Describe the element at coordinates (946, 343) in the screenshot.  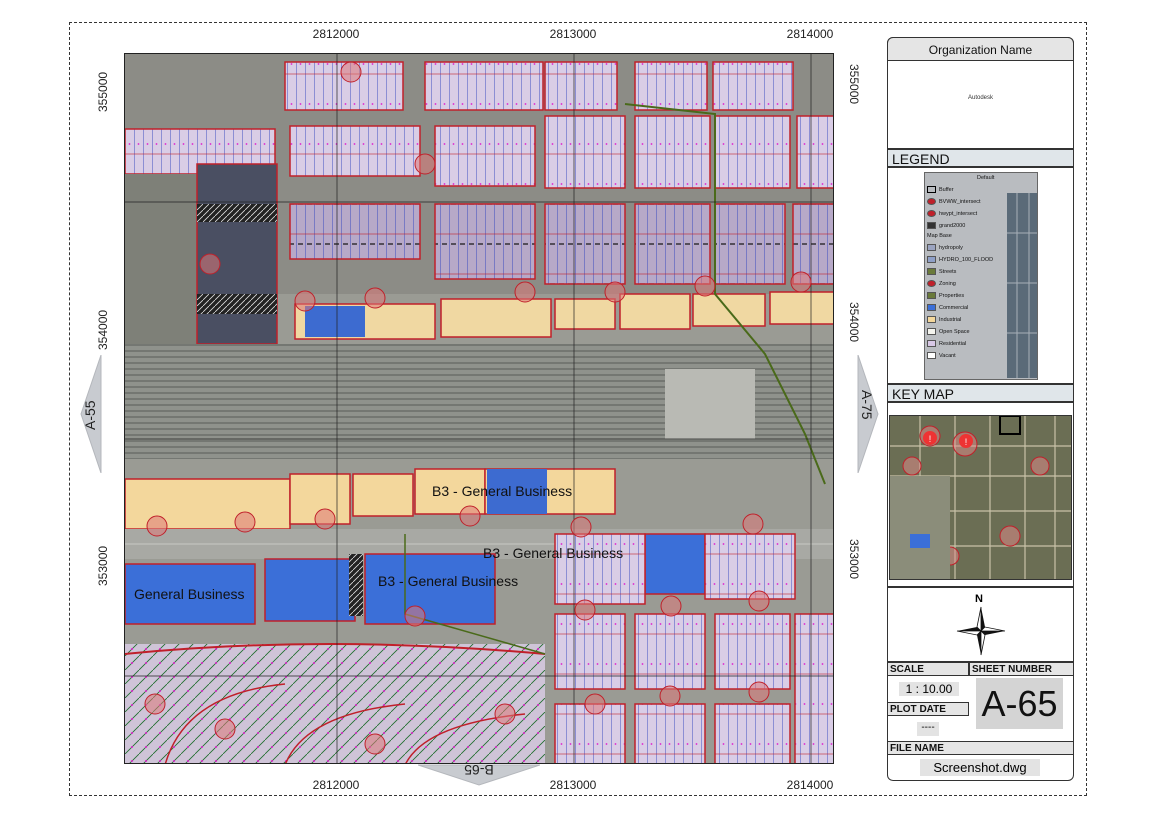
I see `legend-item: Residential` at that location.